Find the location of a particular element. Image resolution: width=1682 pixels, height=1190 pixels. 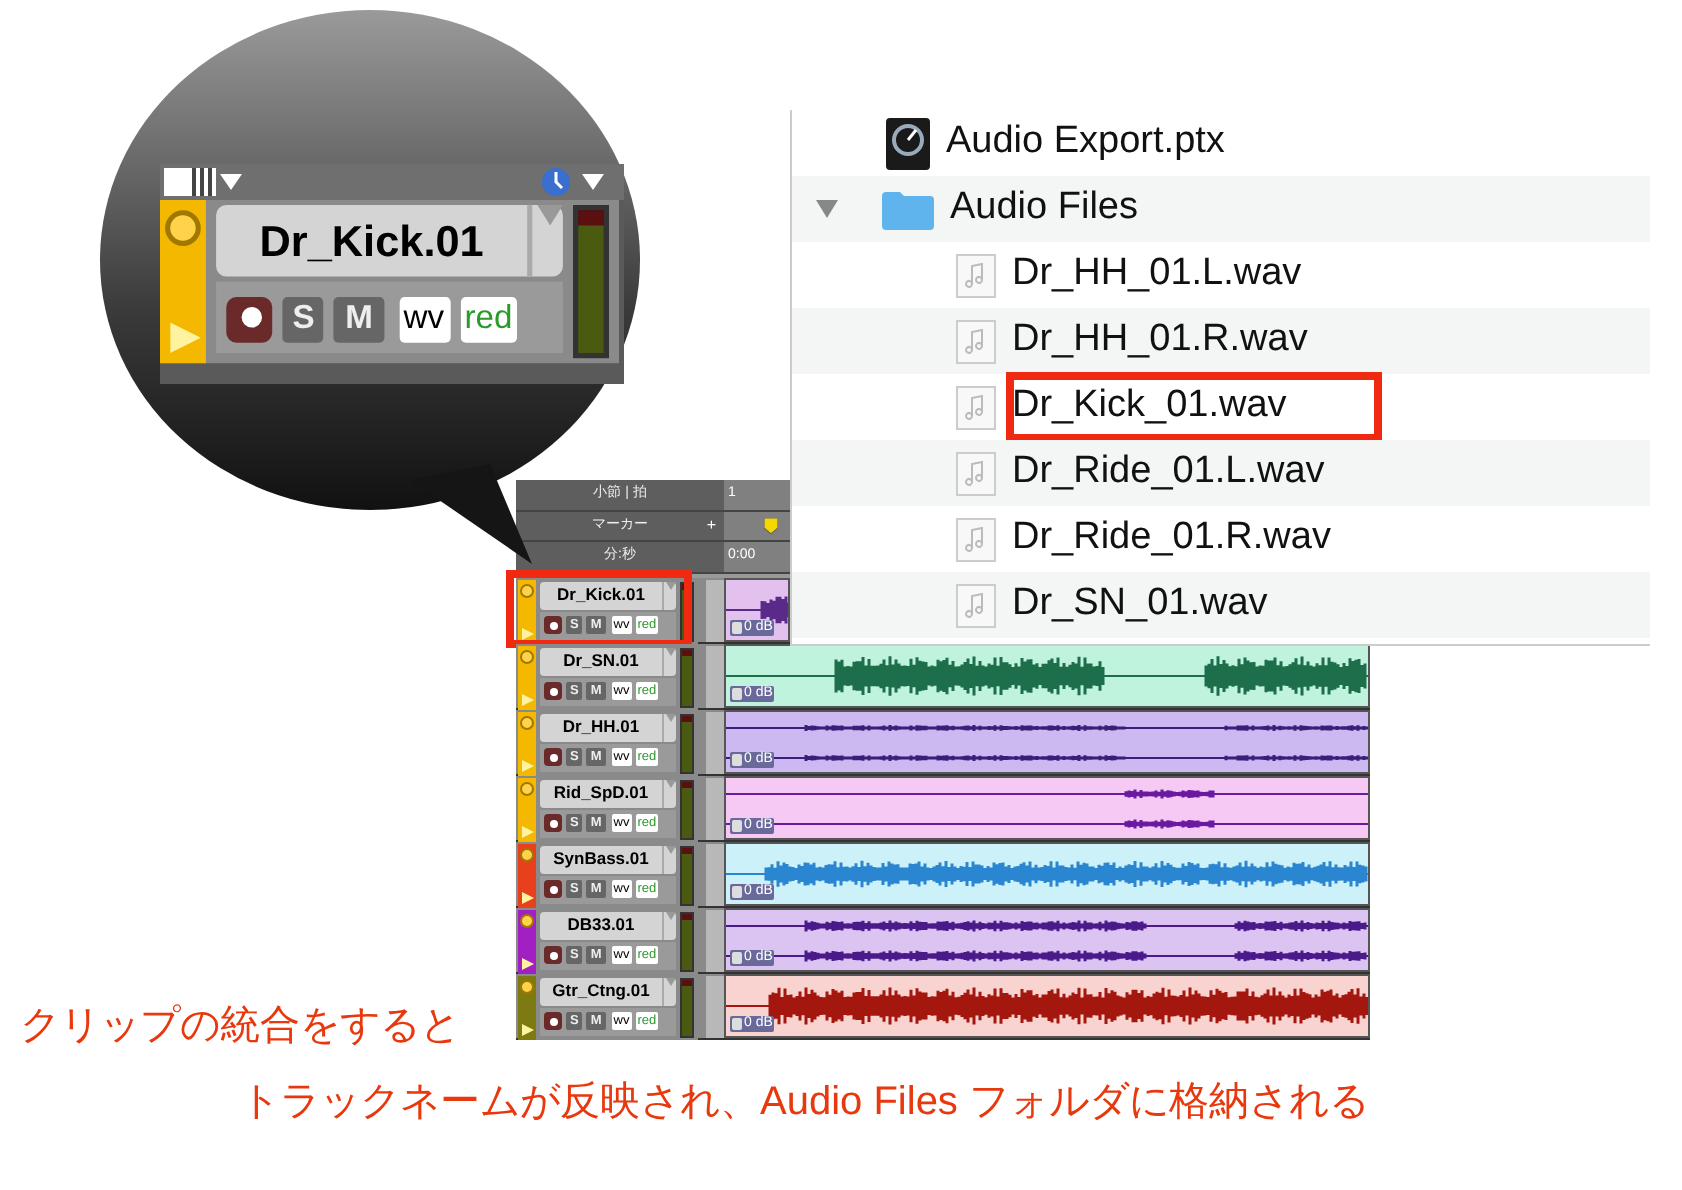

file-name: Audio Files is located at coordinates (1044, 209).